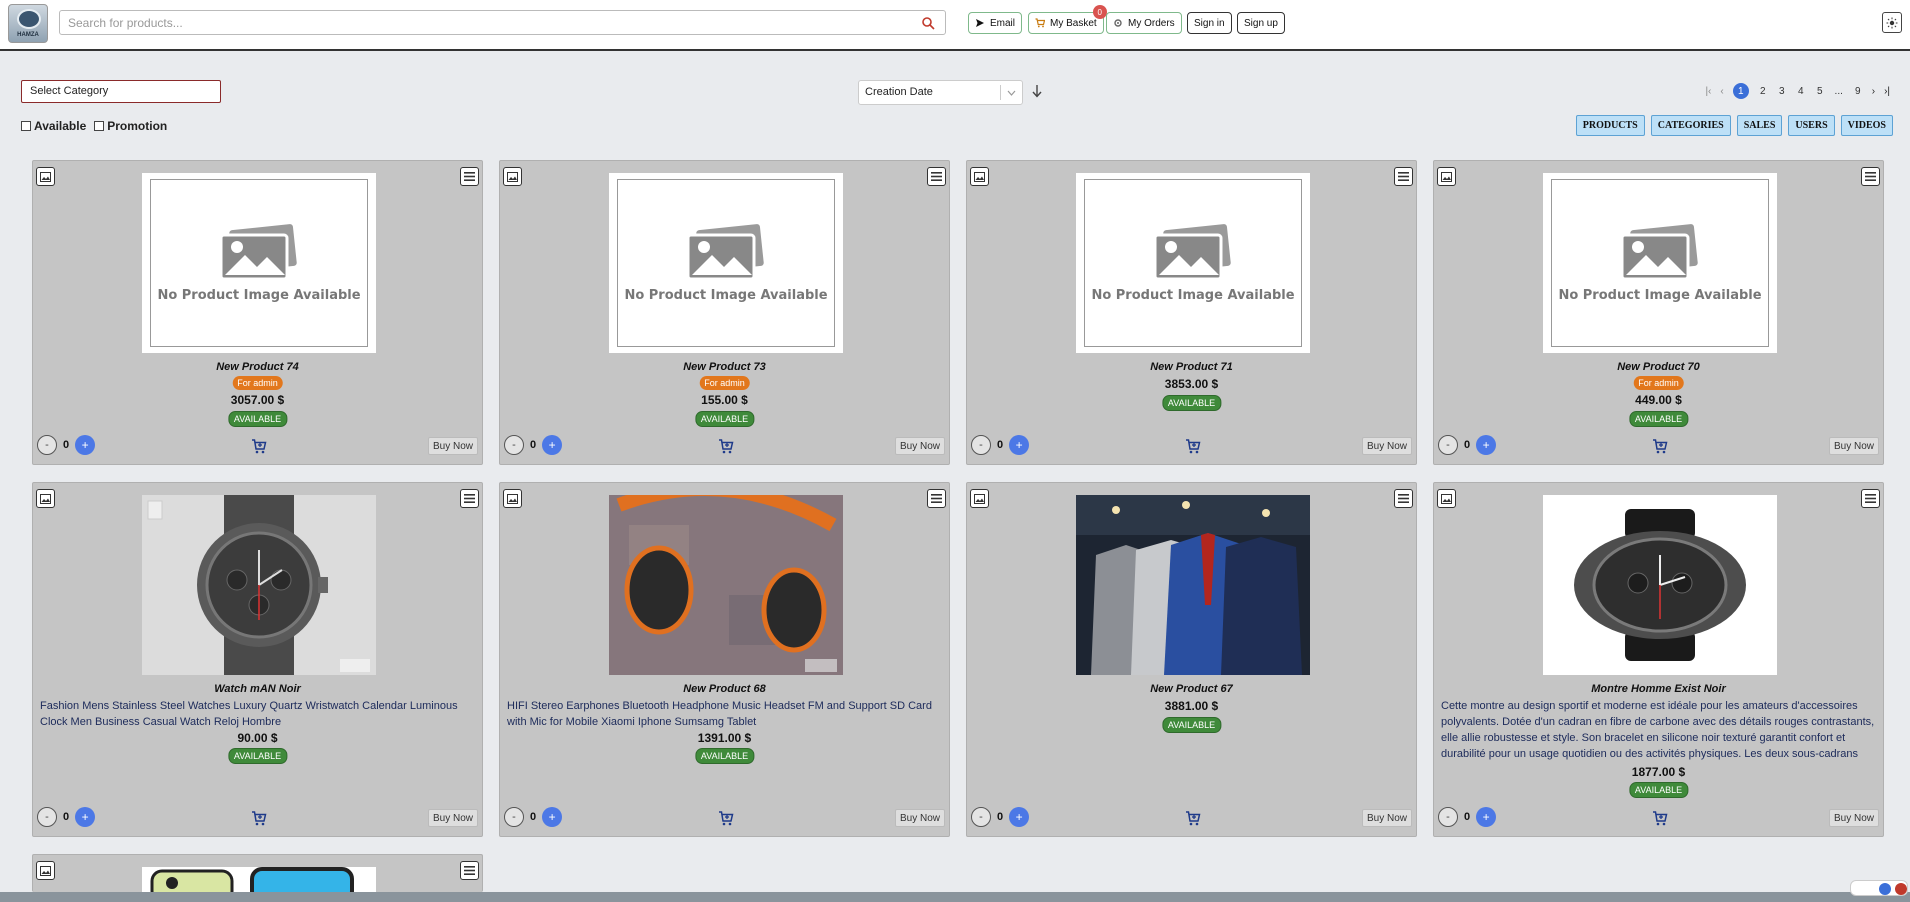  I want to click on promotion-filter: Promotion, so click(130, 126).